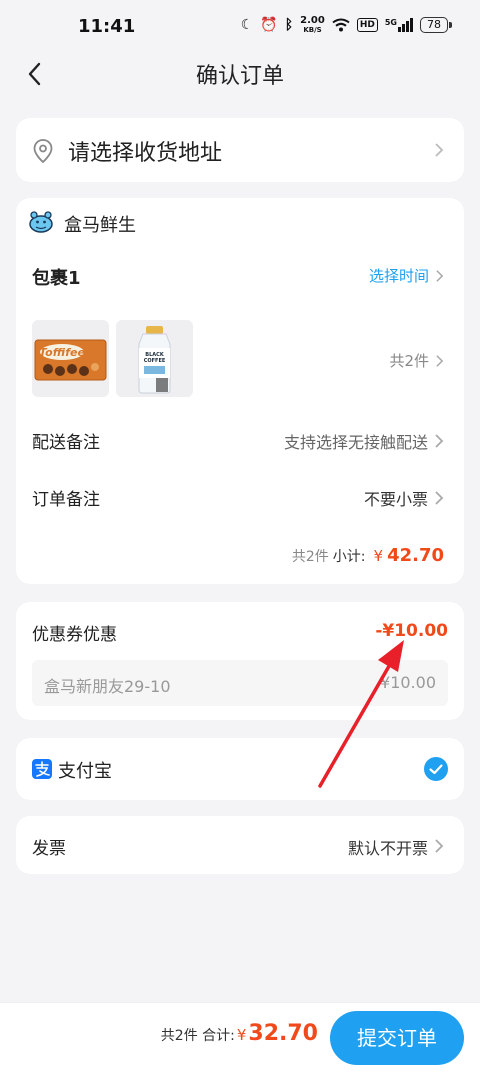 The image size is (480, 1072). What do you see at coordinates (397, 1038) in the screenshot?
I see `submit-order-button: 提交订单` at bounding box center [397, 1038].